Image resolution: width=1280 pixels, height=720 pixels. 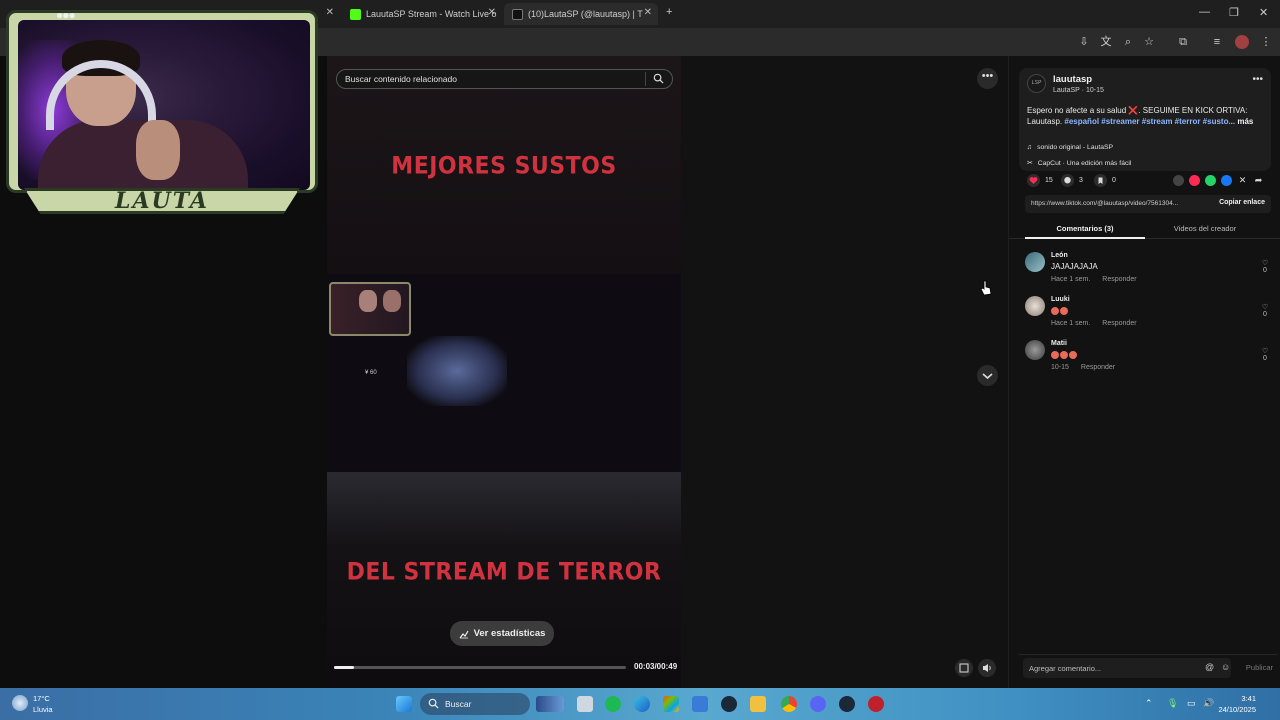 I want to click on facebook-icon, so click(x=1226, y=180).